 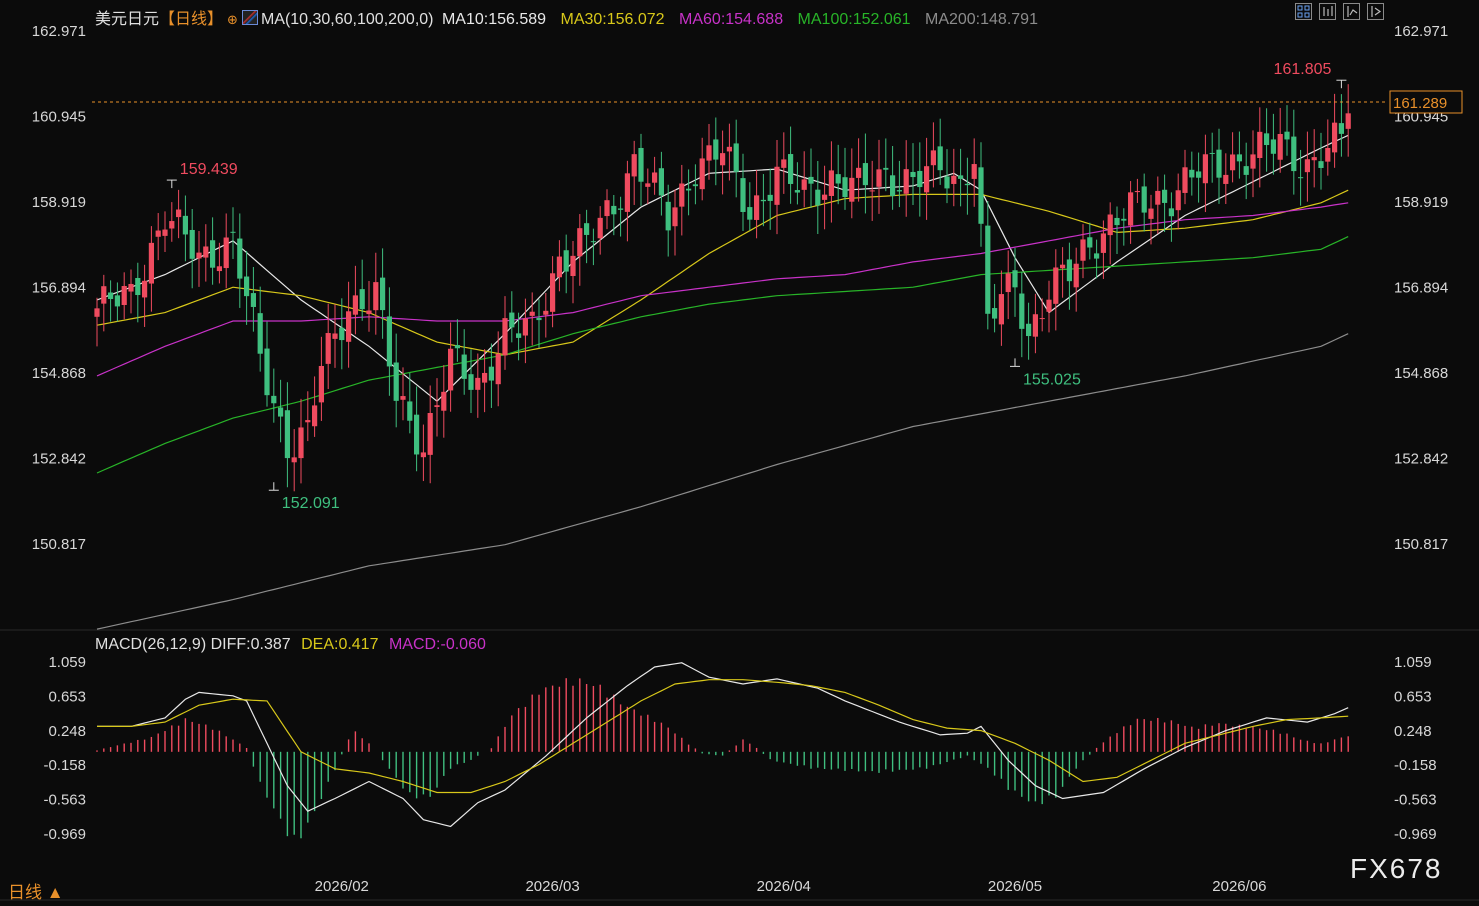 I want to click on price-axis-label-left: 160.945, so click(x=59, y=117).